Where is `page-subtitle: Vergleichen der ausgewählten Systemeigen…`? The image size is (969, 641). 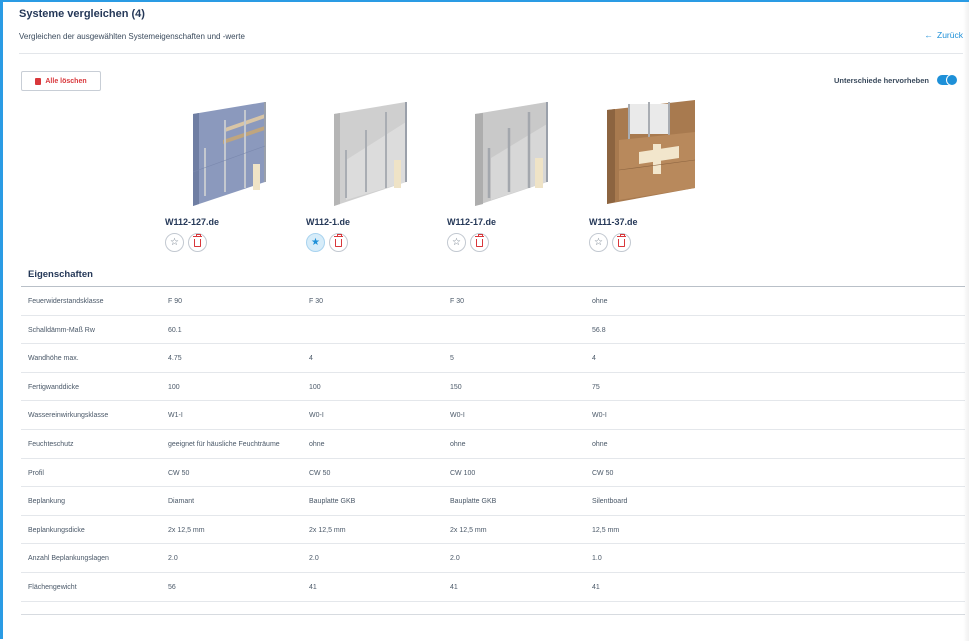 page-subtitle: Vergleichen der ausgewählten Systemeigen… is located at coordinates (132, 36).